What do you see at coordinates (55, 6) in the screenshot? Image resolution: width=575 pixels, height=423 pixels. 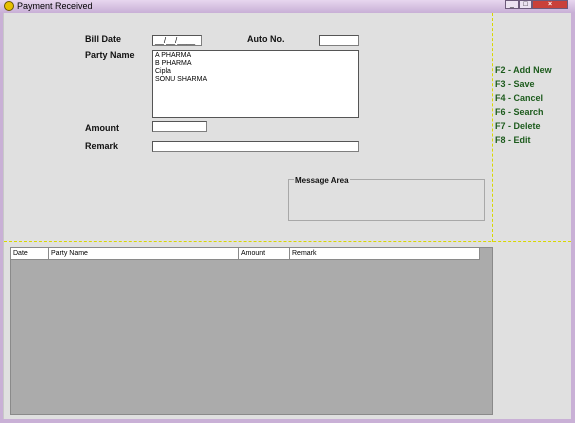 I see `window-title: Payment Received` at bounding box center [55, 6].